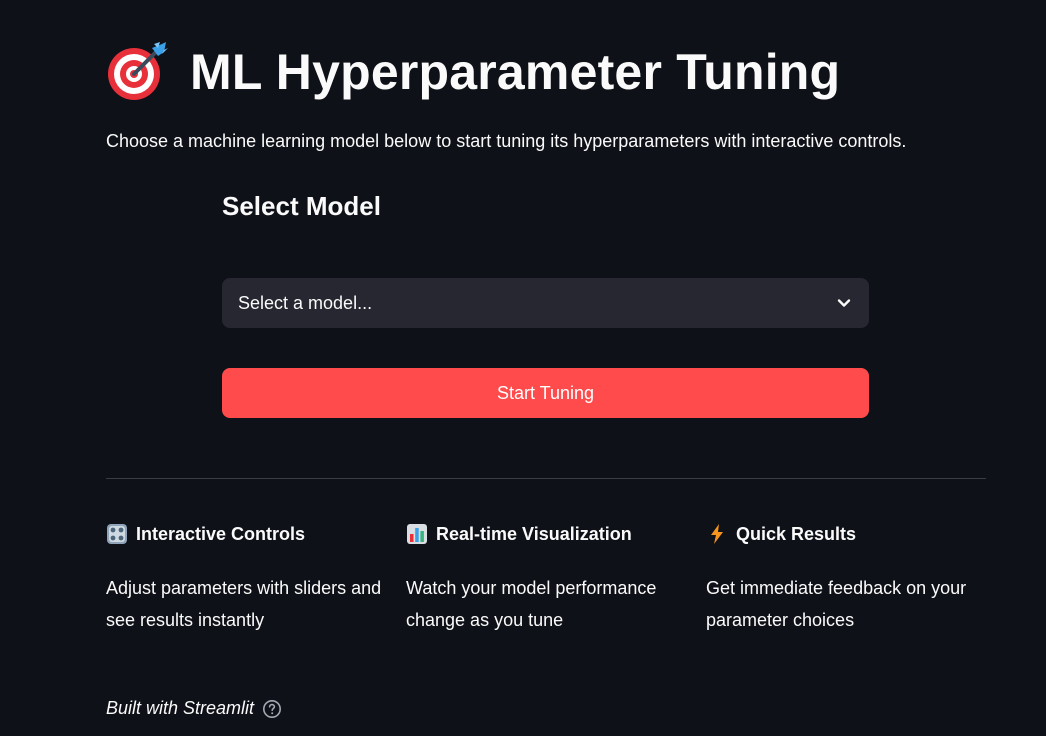  Describe the element at coordinates (180, 708) in the screenshot. I see `footer-text: Built with Streamlit` at that location.